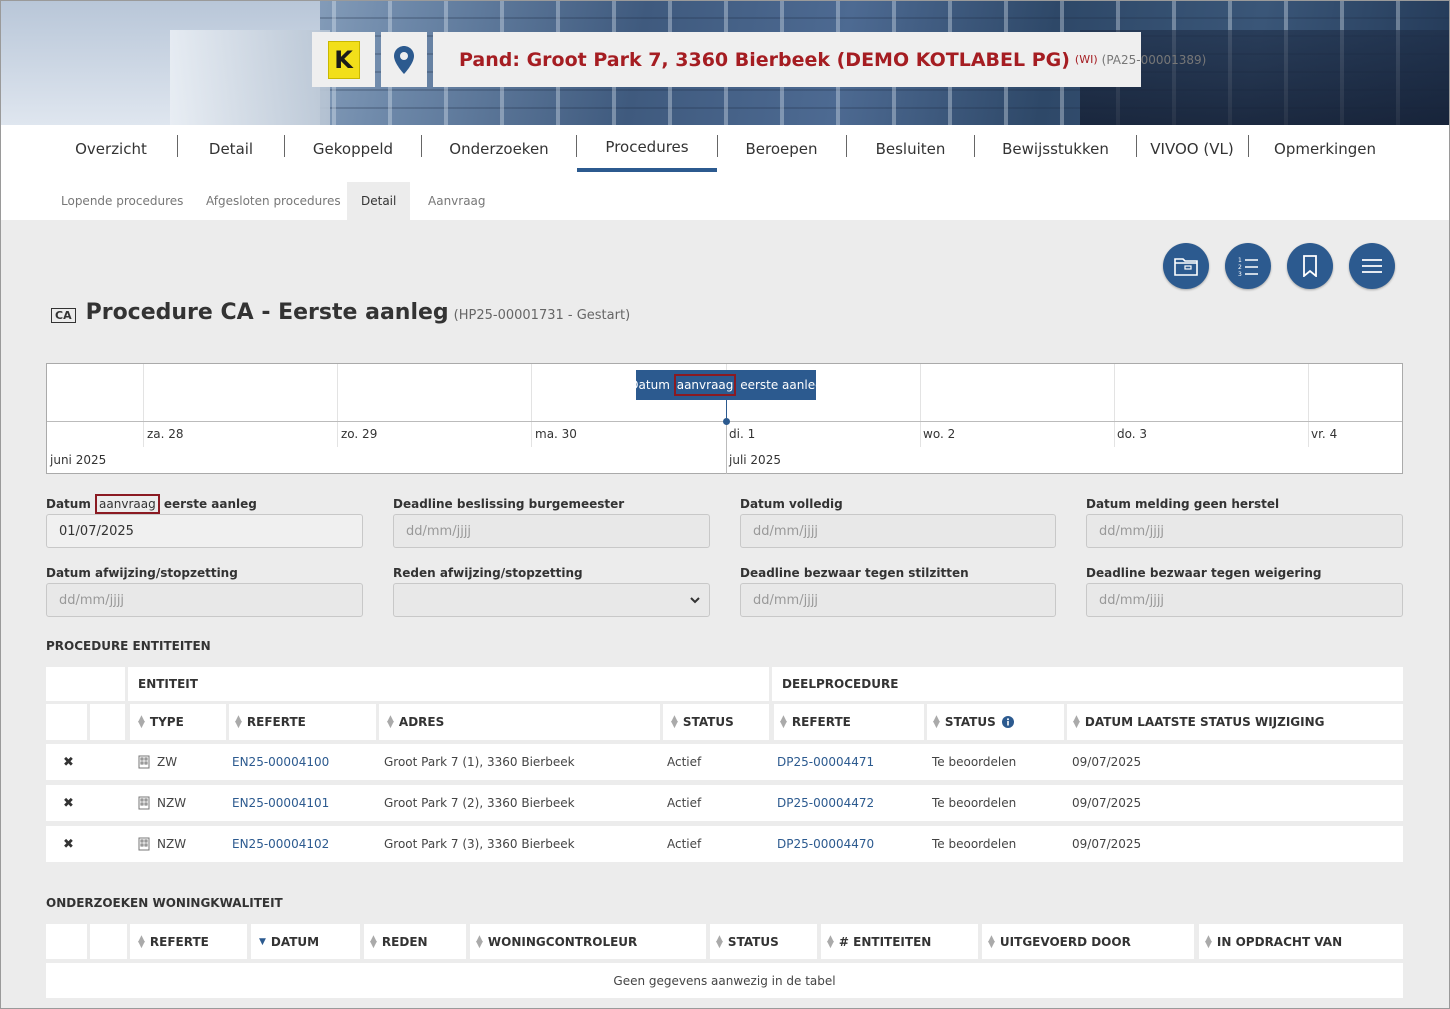 The image size is (1450, 1009). What do you see at coordinates (250, 77) in the screenshot?
I see `banner-building` at bounding box center [250, 77].